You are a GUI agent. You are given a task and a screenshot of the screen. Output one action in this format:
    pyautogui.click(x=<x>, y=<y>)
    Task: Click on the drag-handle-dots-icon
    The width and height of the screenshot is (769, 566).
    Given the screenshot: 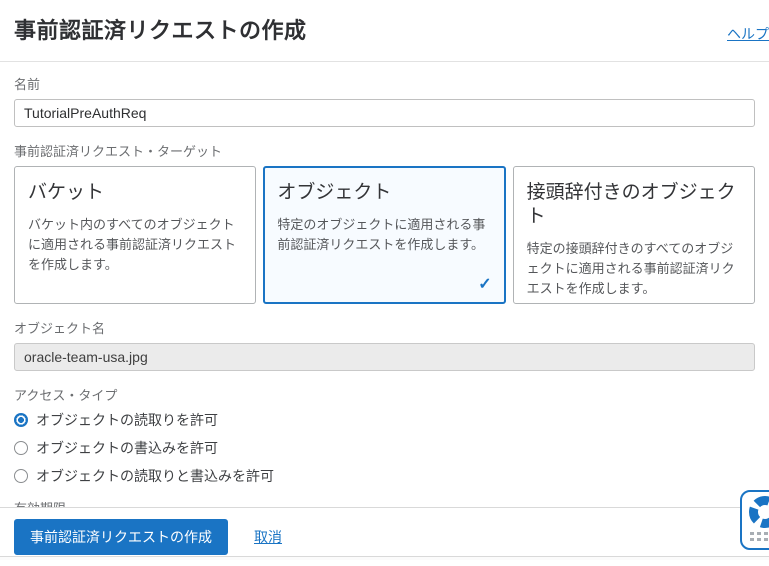 What is the action you would take?
    pyautogui.click(x=759, y=536)
    